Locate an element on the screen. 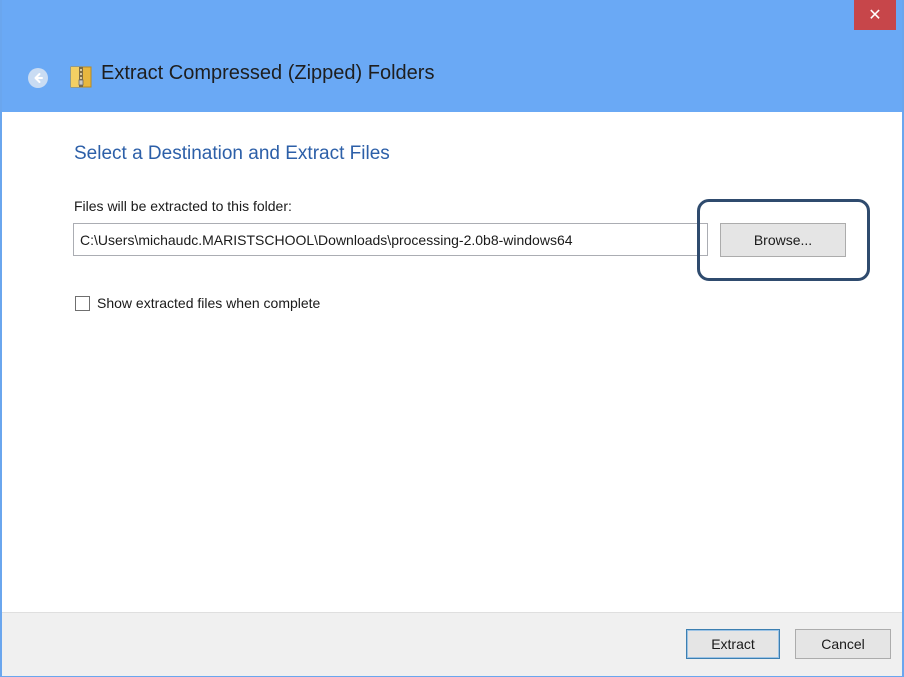  close-button: ✕ is located at coordinates (875, 15).